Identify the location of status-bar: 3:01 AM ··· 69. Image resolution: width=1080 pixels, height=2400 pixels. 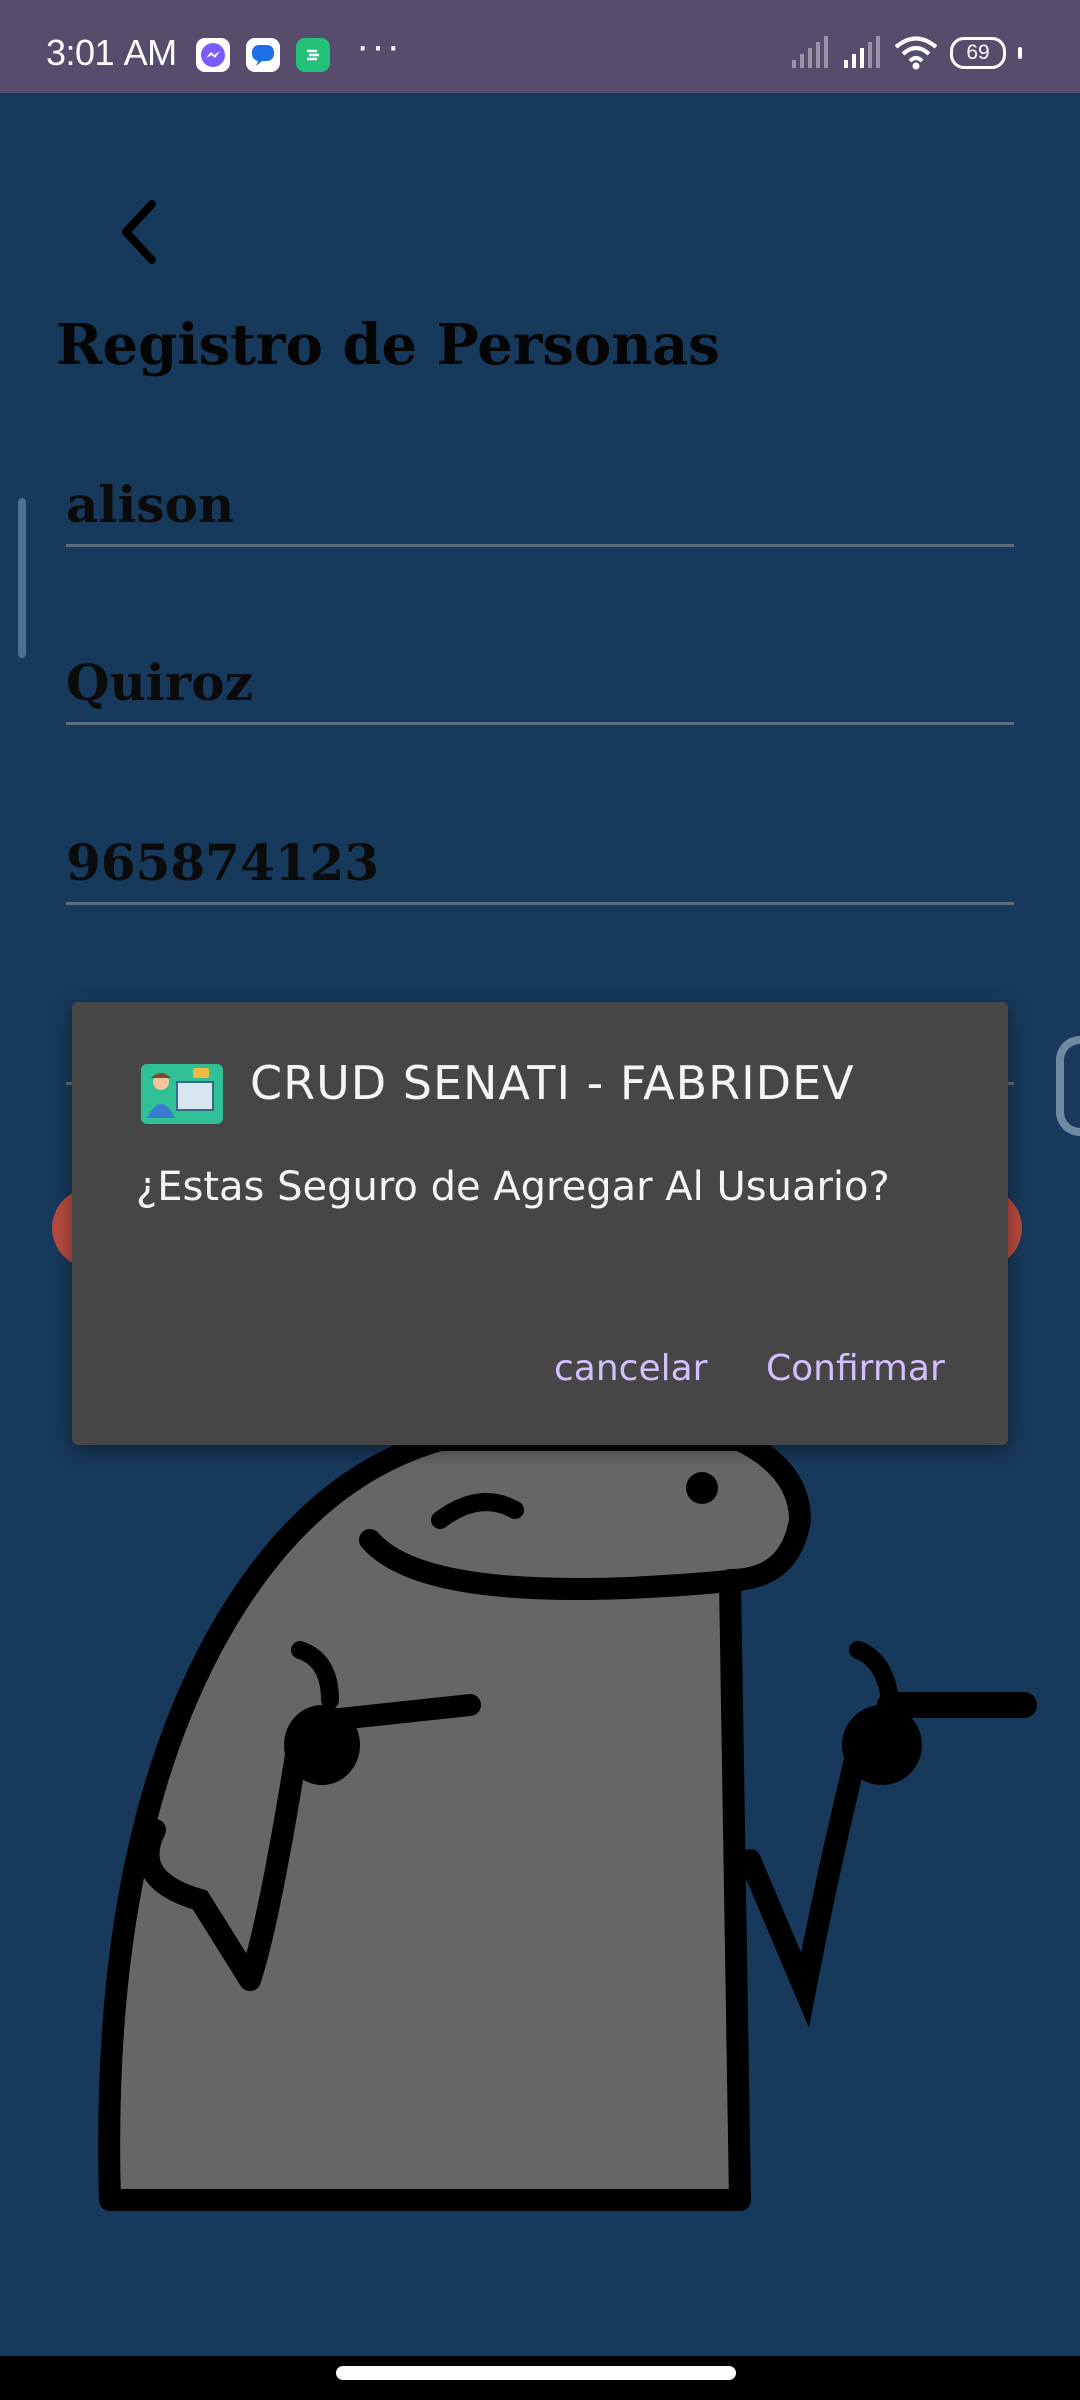
(540, 46).